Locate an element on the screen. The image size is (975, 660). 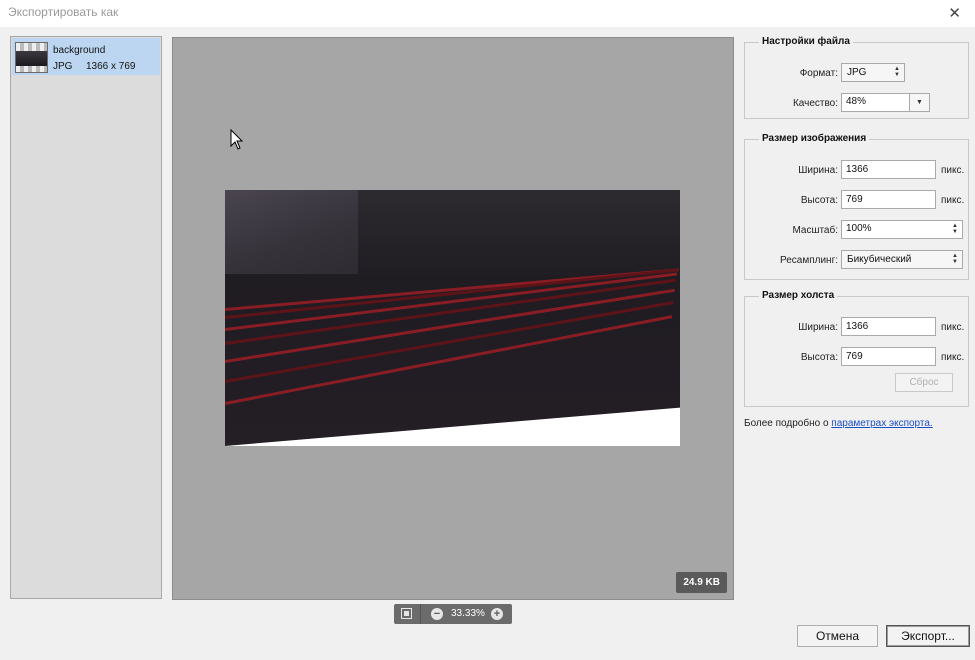
layer-format: JPG is located at coordinates (63, 66).